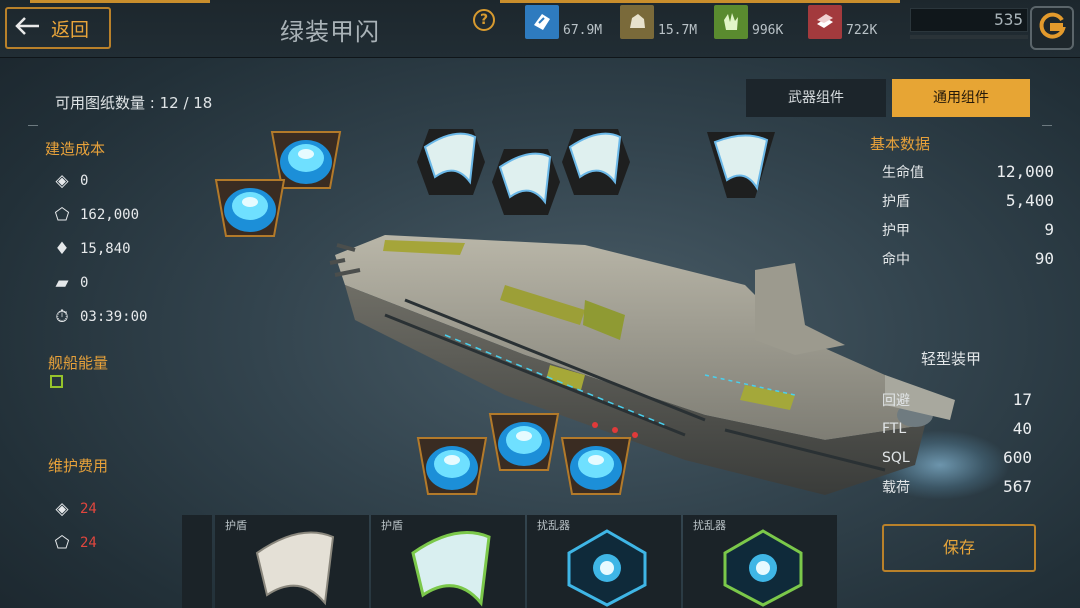 This screenshot has height=608, width=1080. What do you see at coordinates (968, 171) in the screenshot?
I see `stat-hp: 生命值 12,000` at bounding box center [968, 171].